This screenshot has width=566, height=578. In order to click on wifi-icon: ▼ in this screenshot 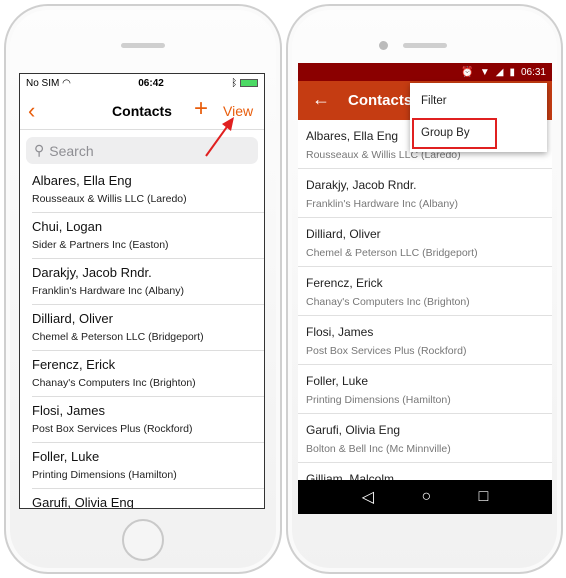, I will do `click(484, 72)`.